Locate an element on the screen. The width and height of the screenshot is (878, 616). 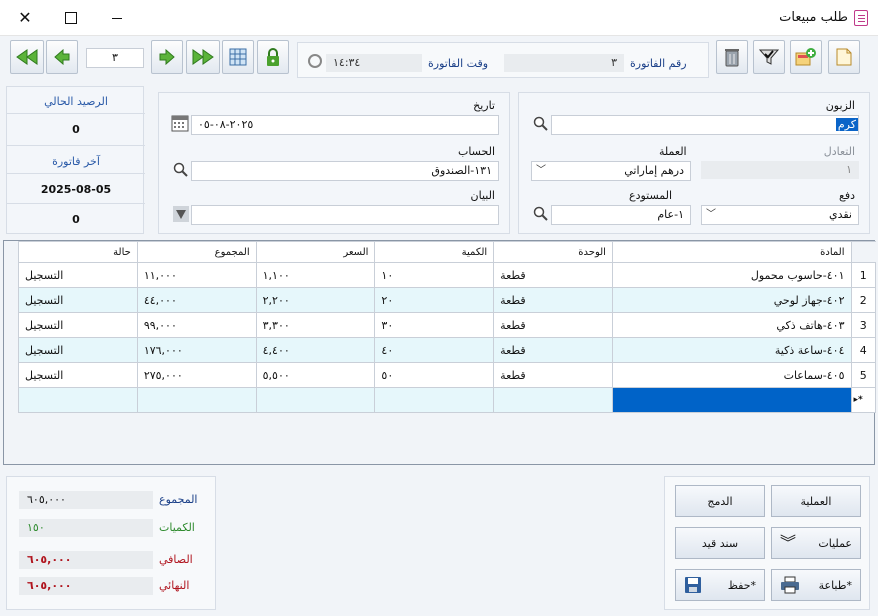
currency-value: درهم إماراتي is located at coordinates (654, 170).